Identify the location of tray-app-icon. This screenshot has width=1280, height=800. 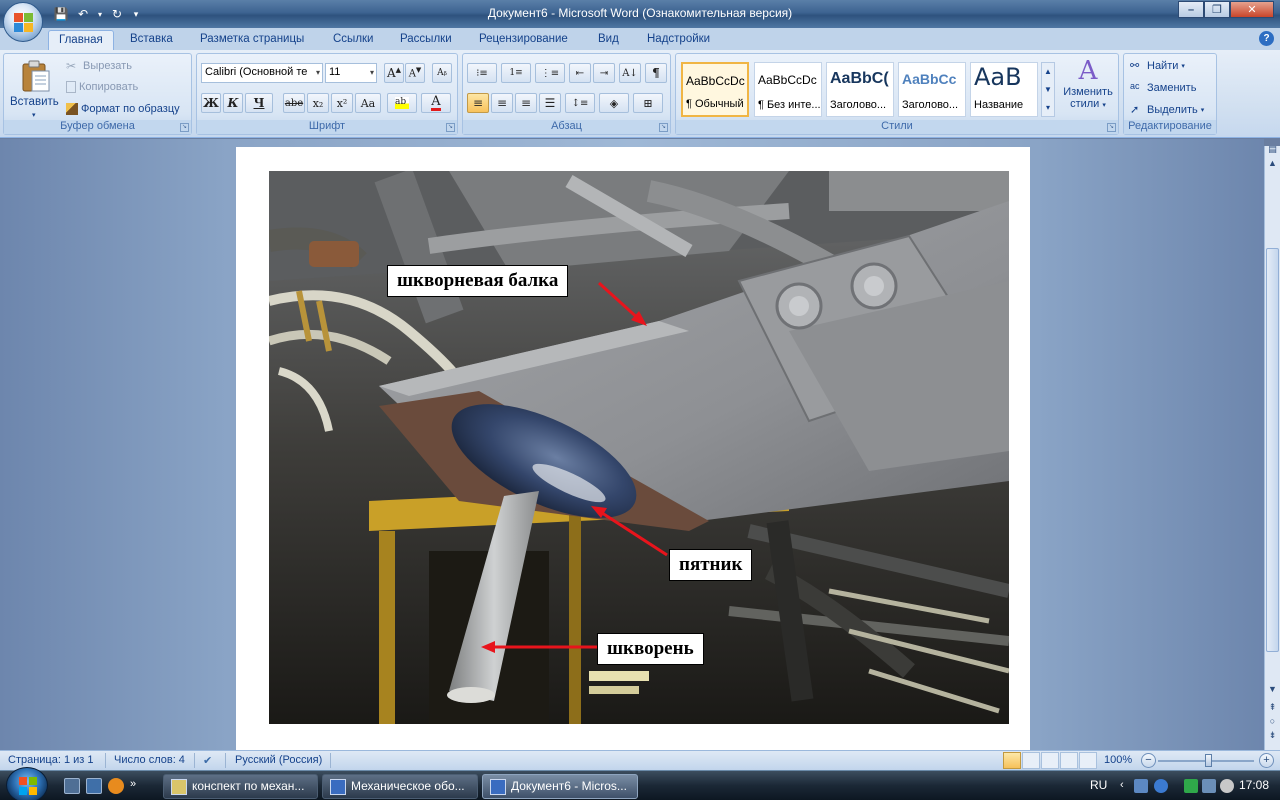
(1161, 786).